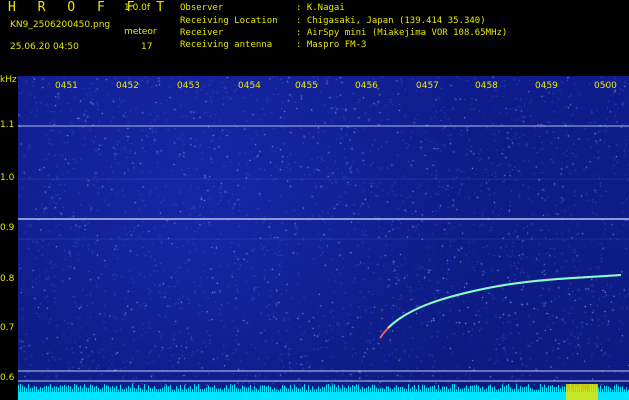 The image size is (629, 400). I want to click on y-axis-unit: kHz, so click(8, 80).